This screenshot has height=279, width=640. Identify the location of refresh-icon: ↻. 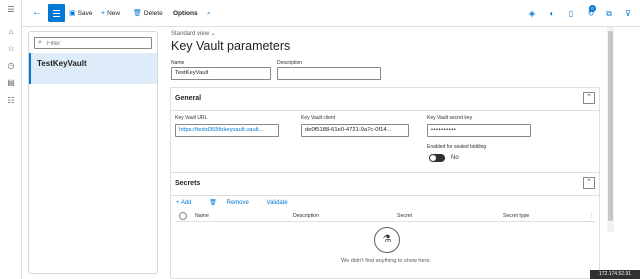
(591, 14).